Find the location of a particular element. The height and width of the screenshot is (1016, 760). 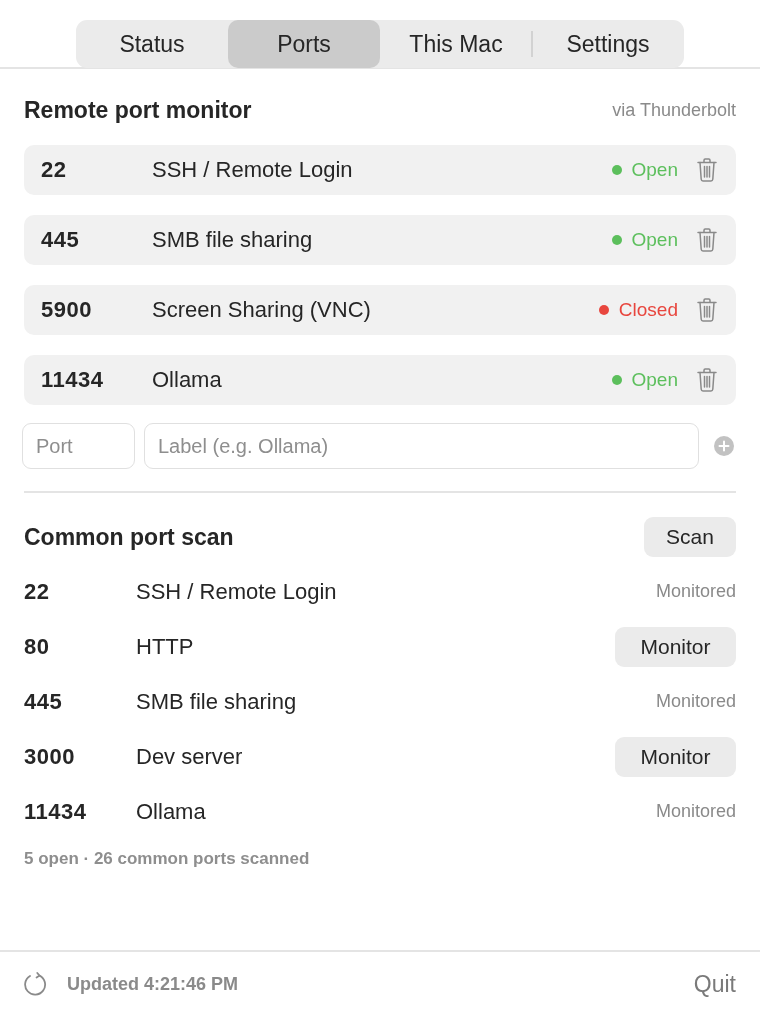

add-icon is located at coordinates (724, 446).